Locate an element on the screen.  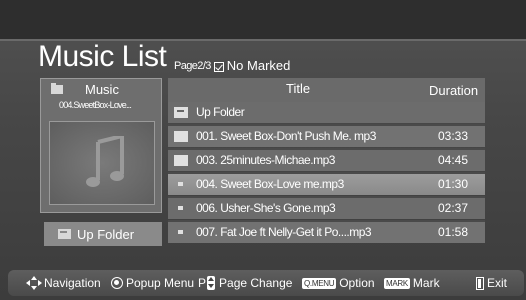
album-art is located at coordinates (102, 163).